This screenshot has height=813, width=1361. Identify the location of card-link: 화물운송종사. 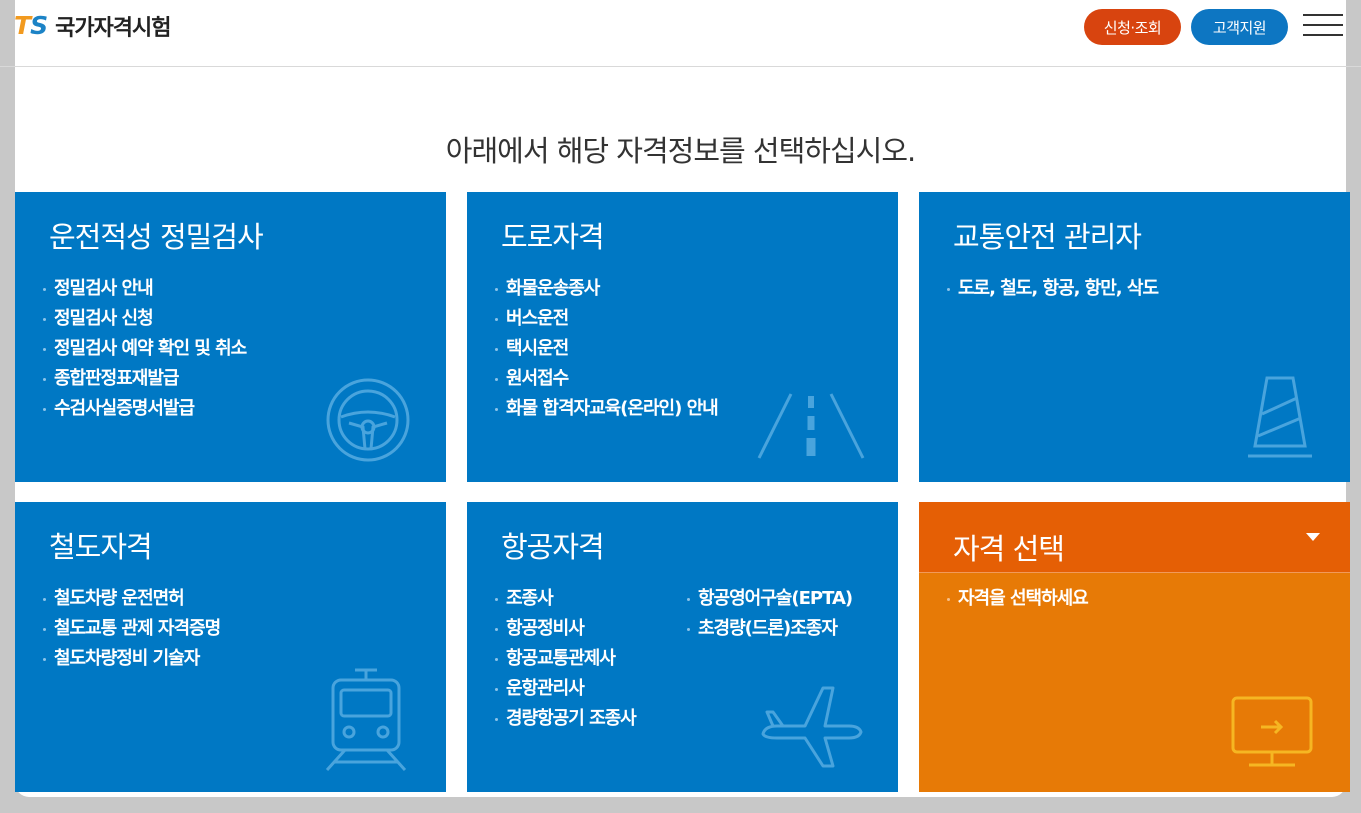
(606, 289).